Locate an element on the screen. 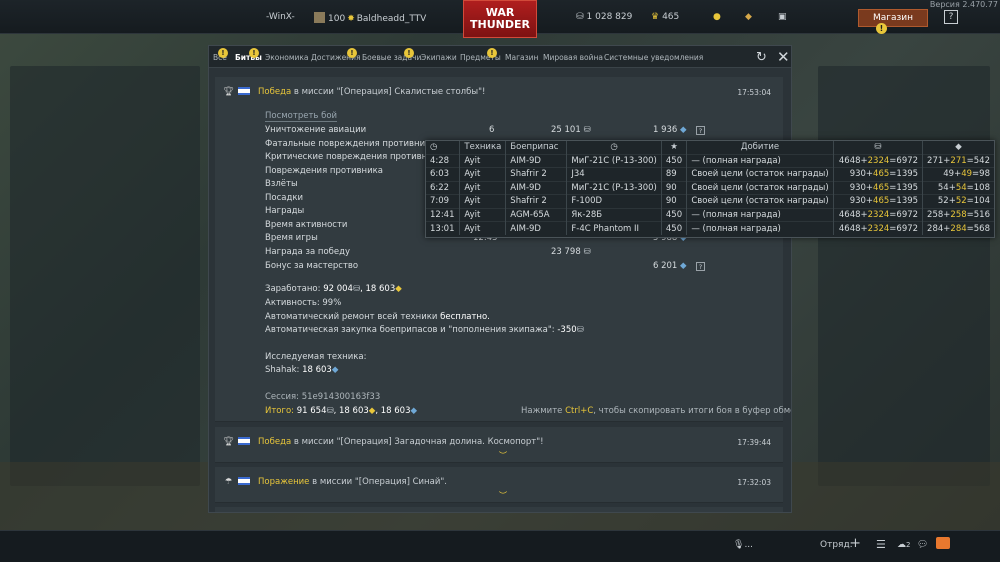 The height and width of the screenshot is (562, 1000). gold-balance: ♛ 465 is located at coordinates (665, 17).